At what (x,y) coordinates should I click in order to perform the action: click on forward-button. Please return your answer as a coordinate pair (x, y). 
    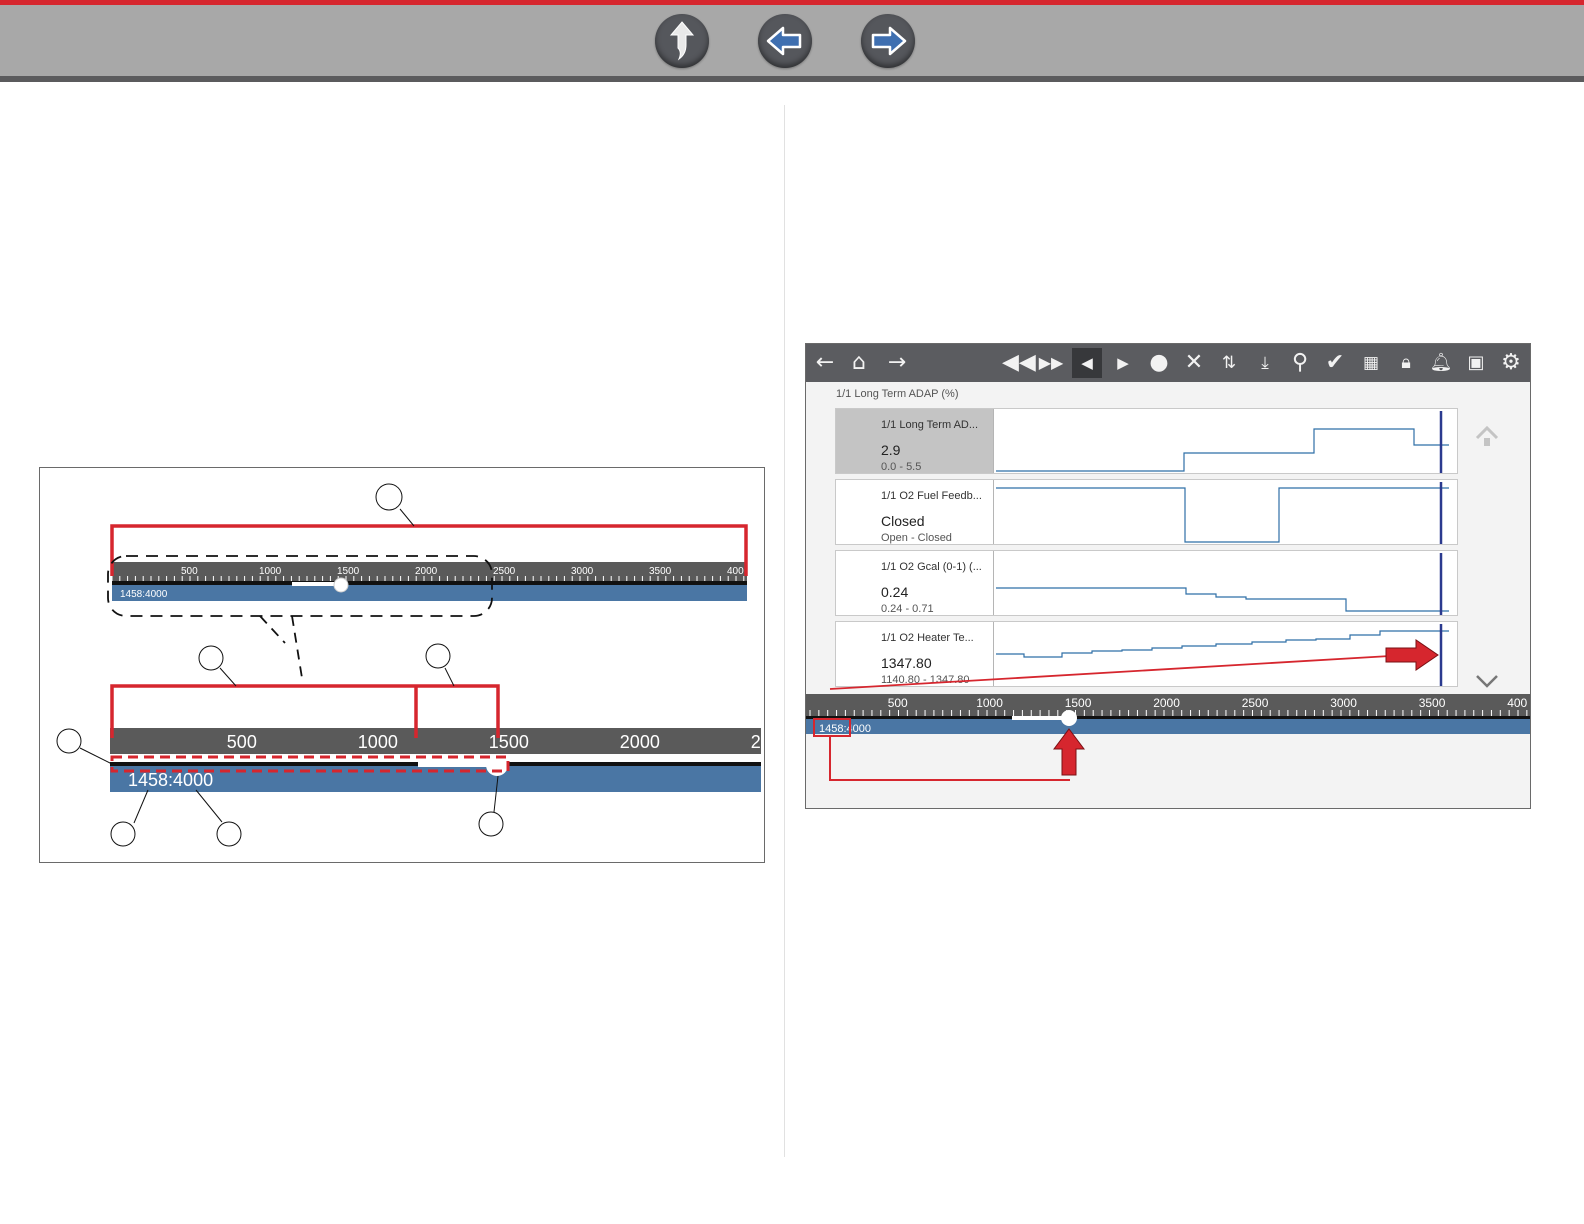
    Looking at the image, I should click on (888, 41).